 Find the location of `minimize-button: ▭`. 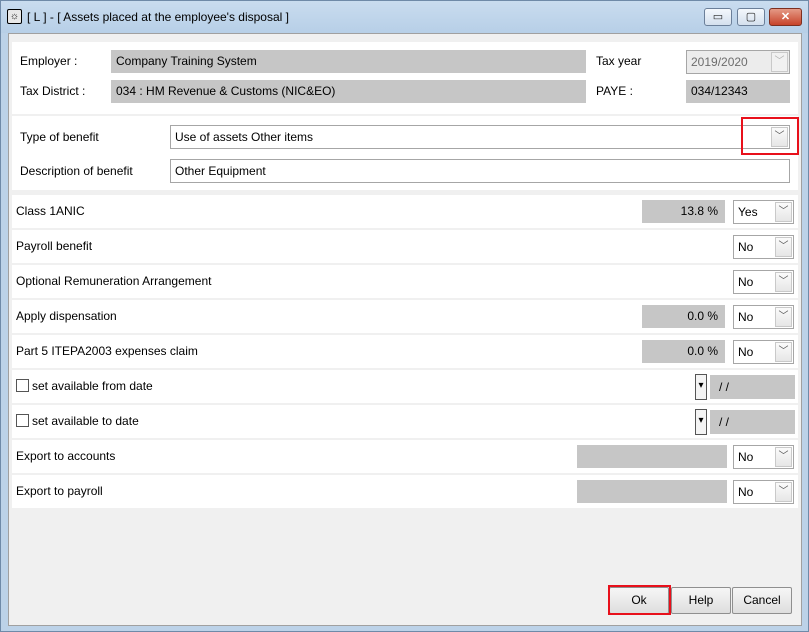

minimize-button: ▭ is located at coordinates (718, 17).